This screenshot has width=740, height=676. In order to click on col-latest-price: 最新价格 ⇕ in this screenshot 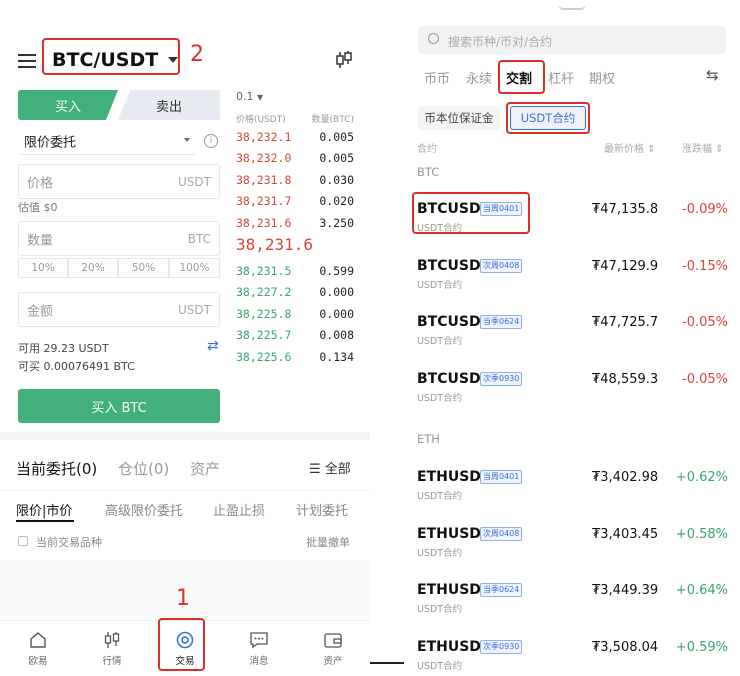, I will do `click(630, 147)`.